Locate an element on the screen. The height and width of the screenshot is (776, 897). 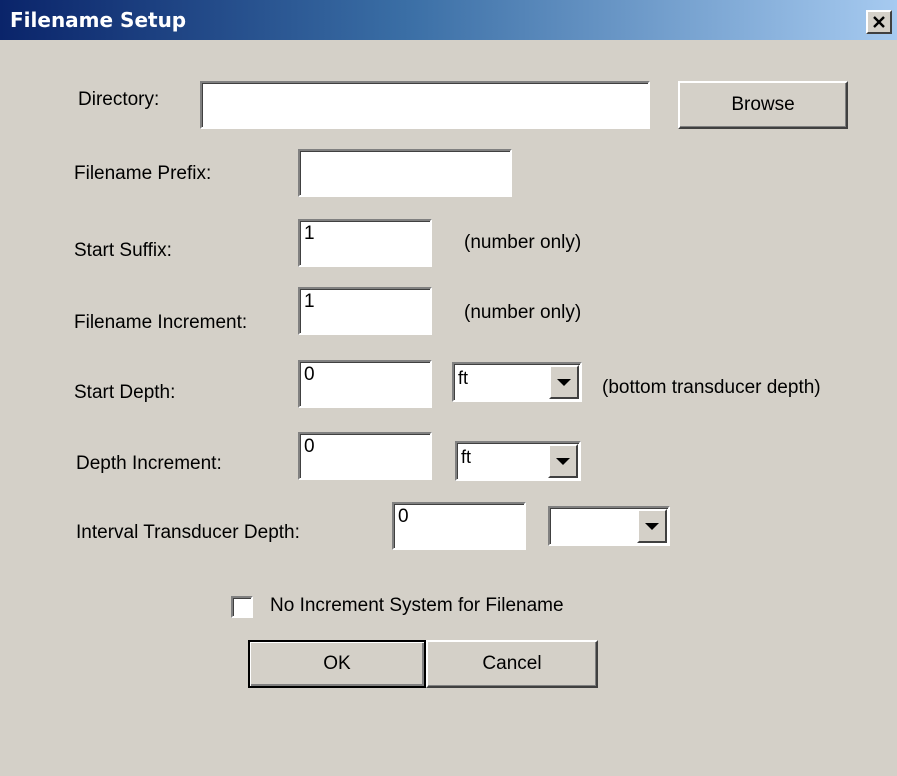
title-bar: Filename Setup is located at coordinates (448, 20).